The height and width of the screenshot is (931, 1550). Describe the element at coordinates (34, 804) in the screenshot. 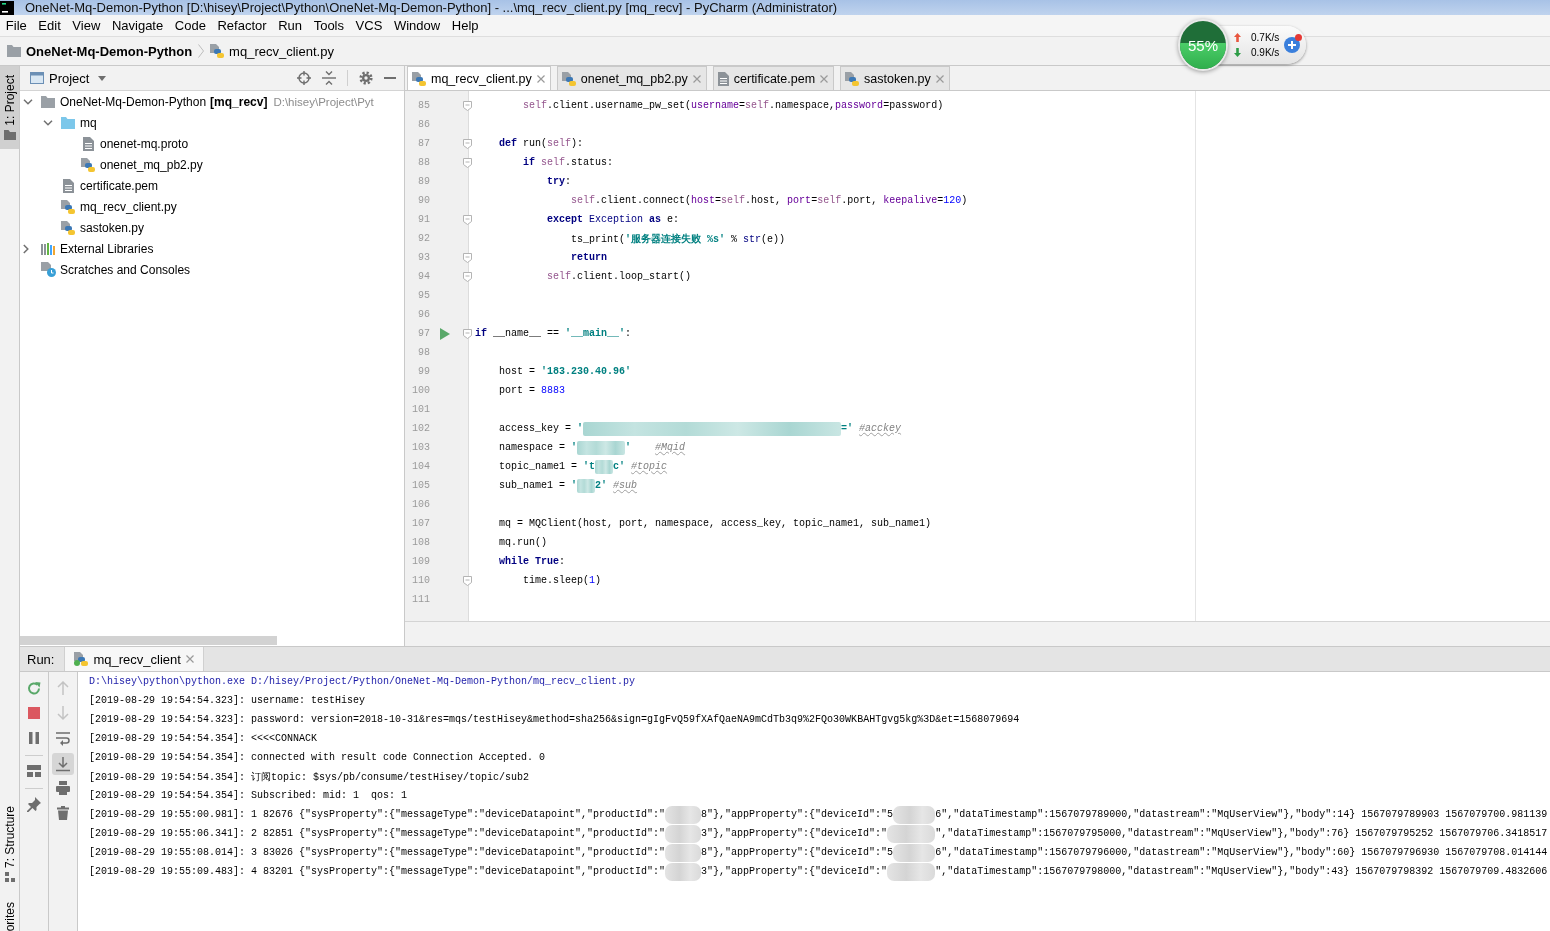

I see `pin-icon` at that location.